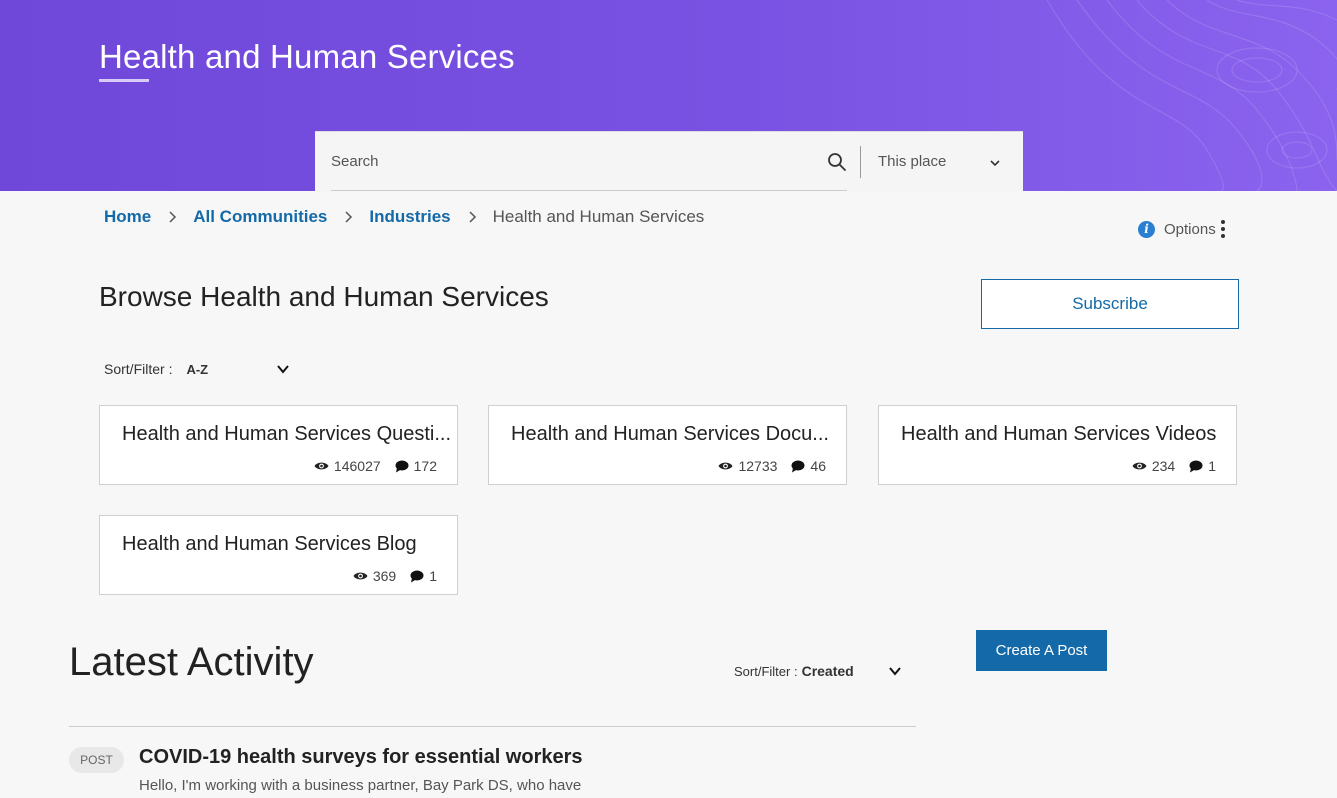 This screenshot has height=798, width=1337. What do you see at coordinates (260, 217) in the screenshot?
I see `breadcrumb-all-communities: All Communities` at bounding box center [260, 217].